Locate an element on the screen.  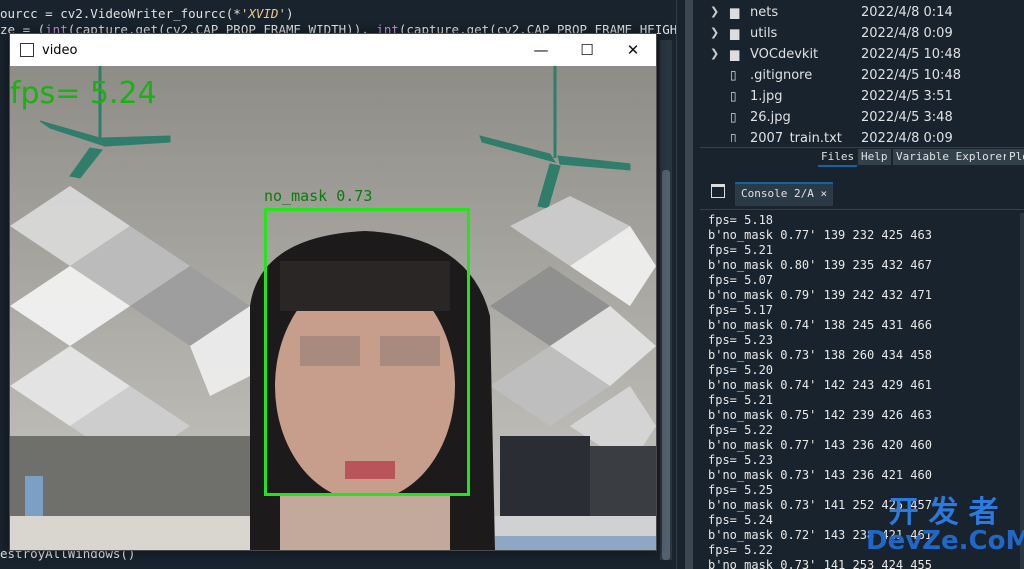
watermark-en: DevZe.CoM is located at coordinates (945, 541).